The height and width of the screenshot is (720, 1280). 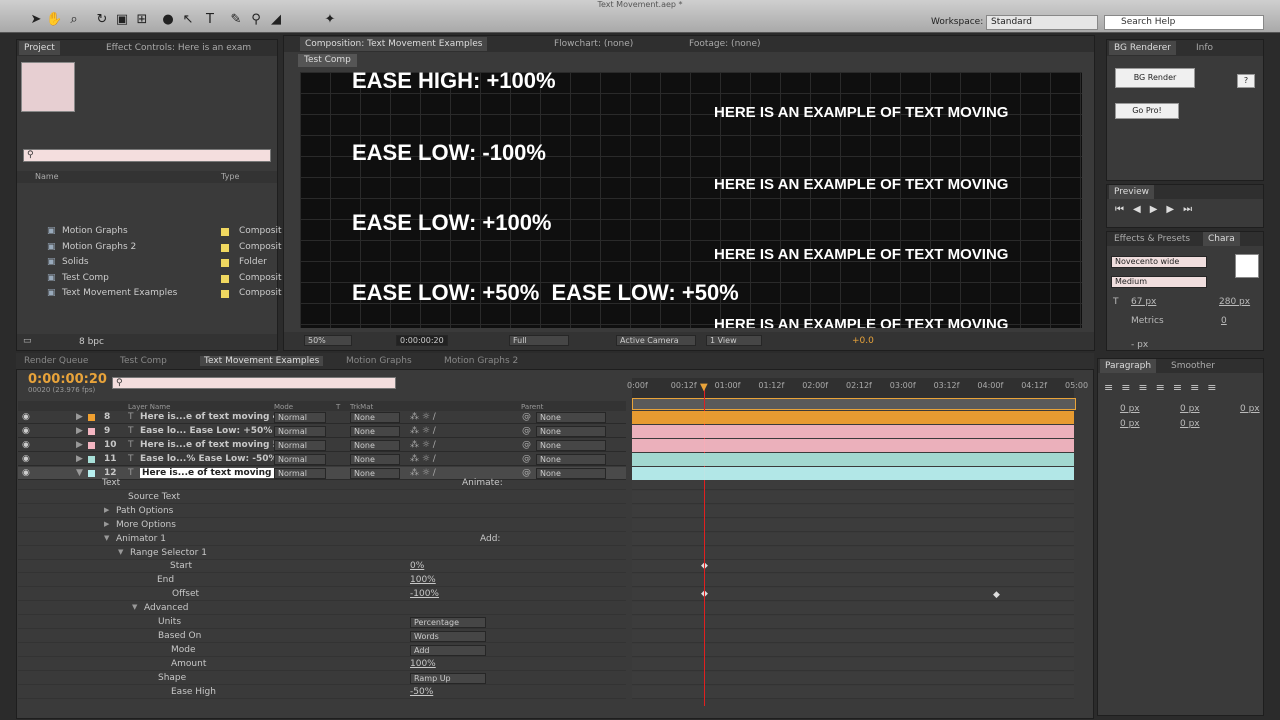 What do you see at coordinates (176, 48) in the screenshot?
I see `tab-effect-controls: Effect Controls: Here is an exam` at bounding box center [176, 48].